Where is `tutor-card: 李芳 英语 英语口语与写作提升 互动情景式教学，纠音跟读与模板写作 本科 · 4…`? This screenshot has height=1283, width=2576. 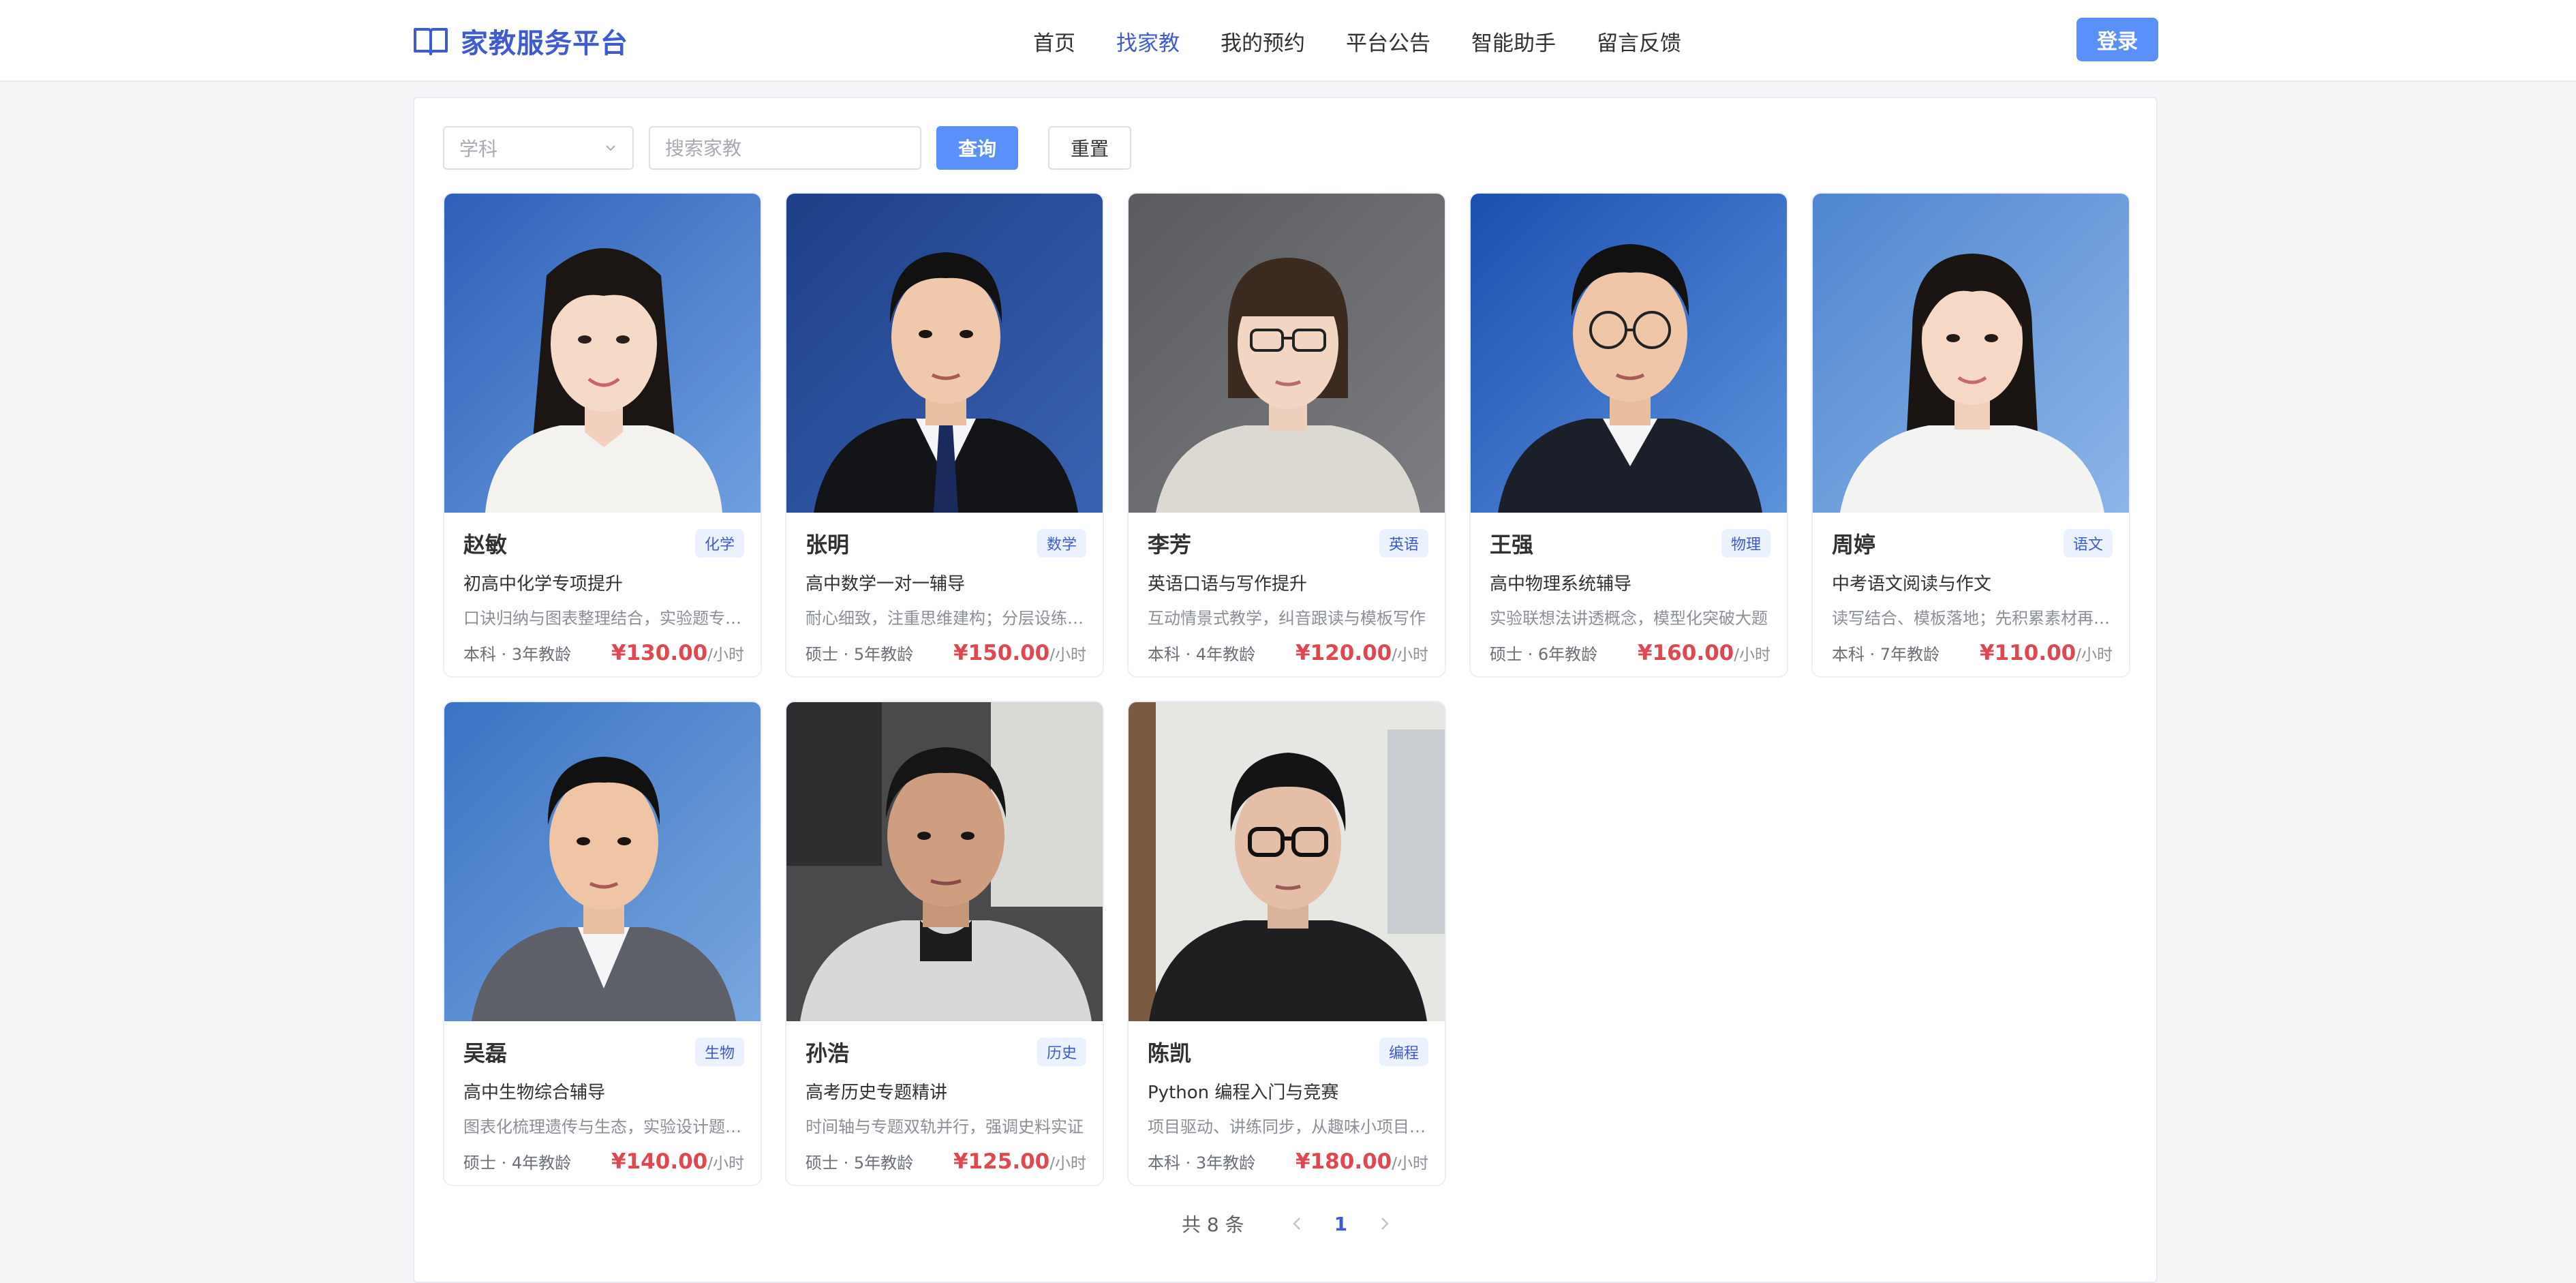 tutor-card: 李芳 英语 英语口语与写作提升 互动情景式教学，纠音跟读与模板写作 本科 · 4… is located at coordinates (1286, 435).